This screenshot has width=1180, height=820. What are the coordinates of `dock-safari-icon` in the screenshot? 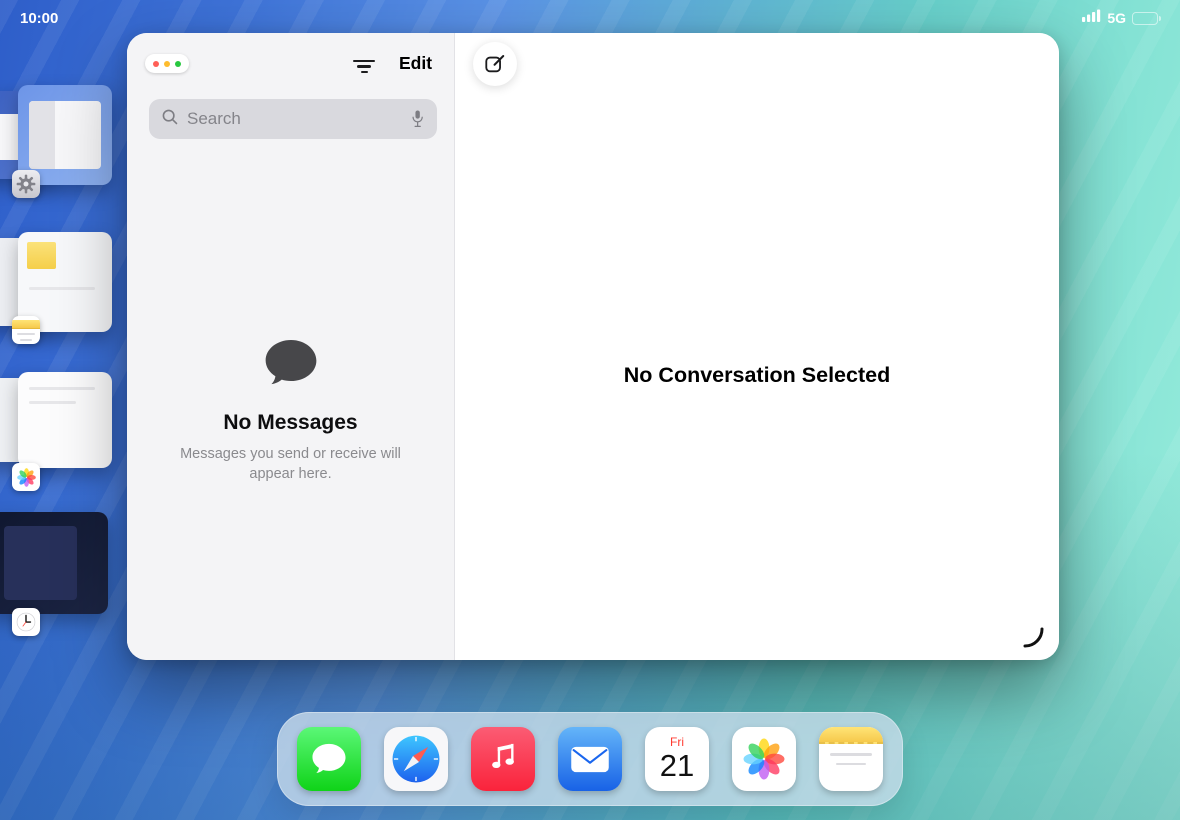 It's located at (416, 759).